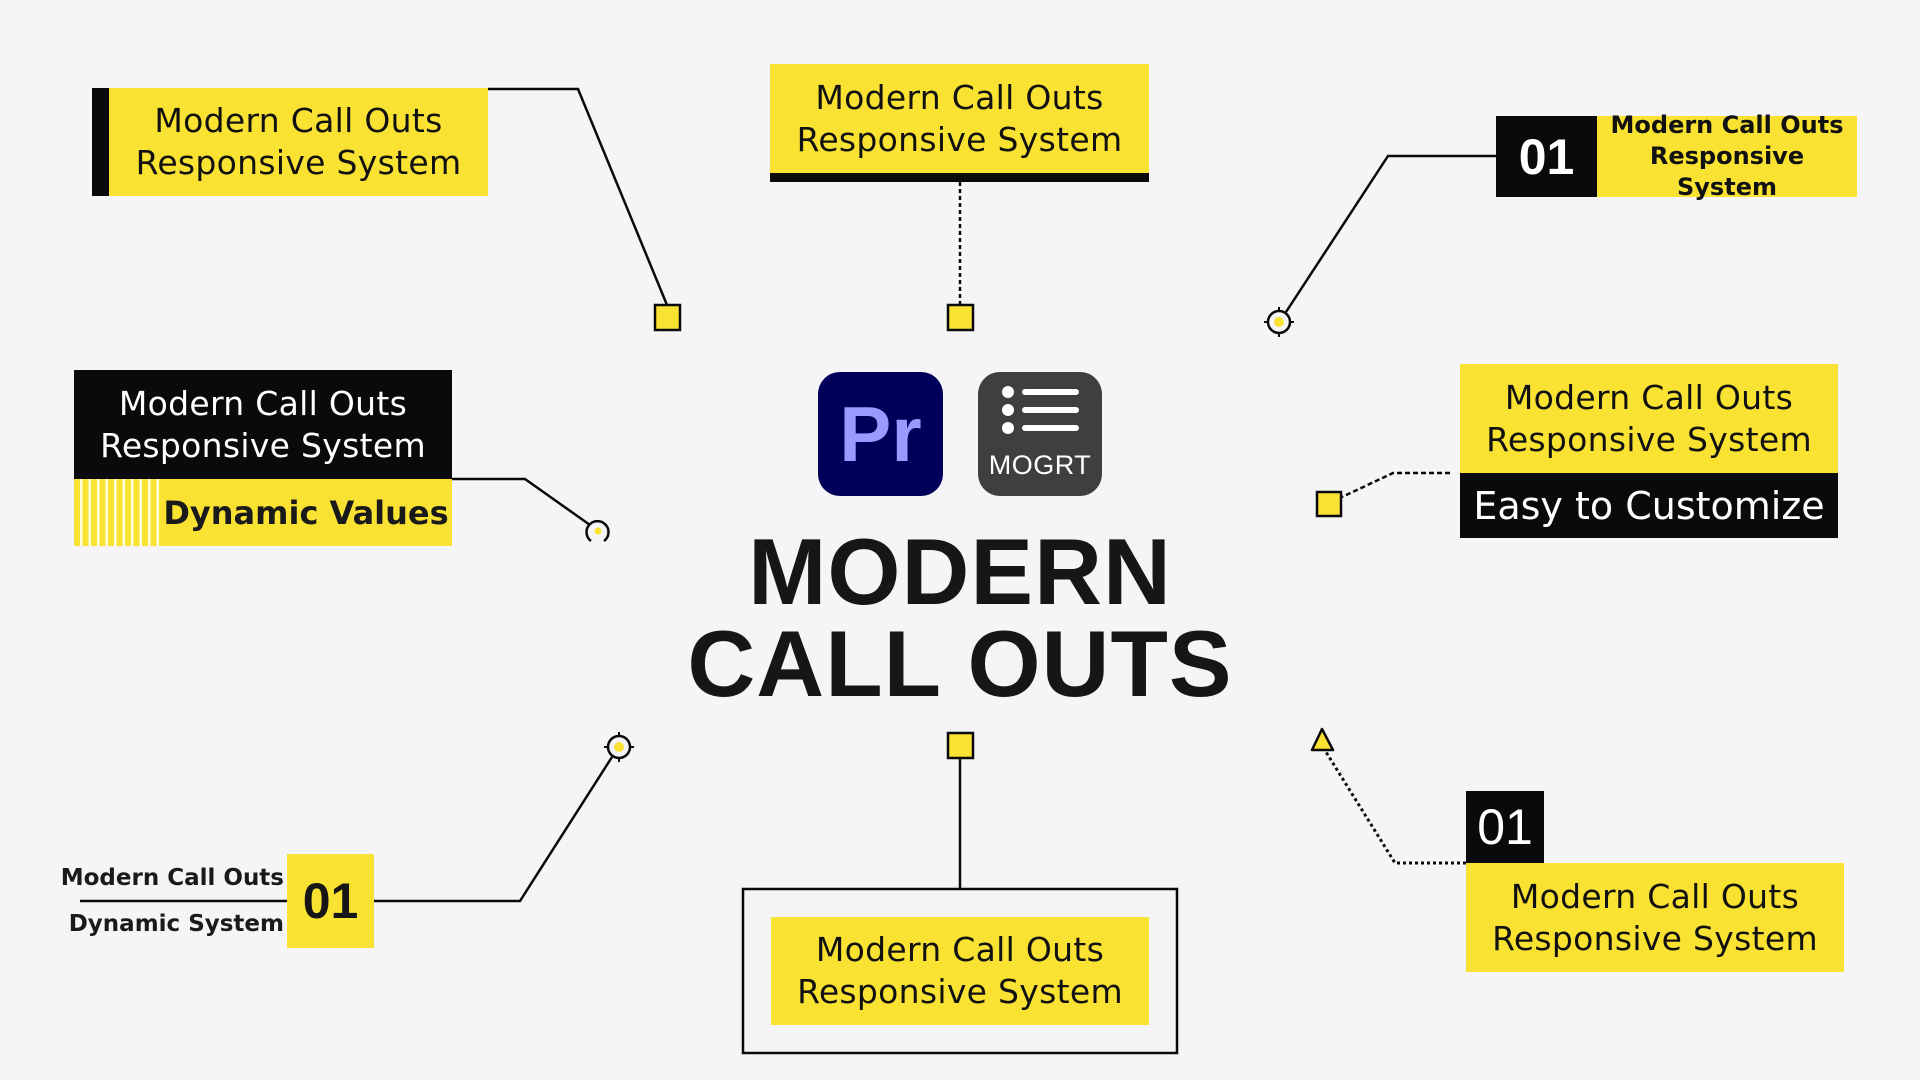  Describe the element at coordinates (1395, 485) in the screenshot. I see `connector-mid-right` at that location.